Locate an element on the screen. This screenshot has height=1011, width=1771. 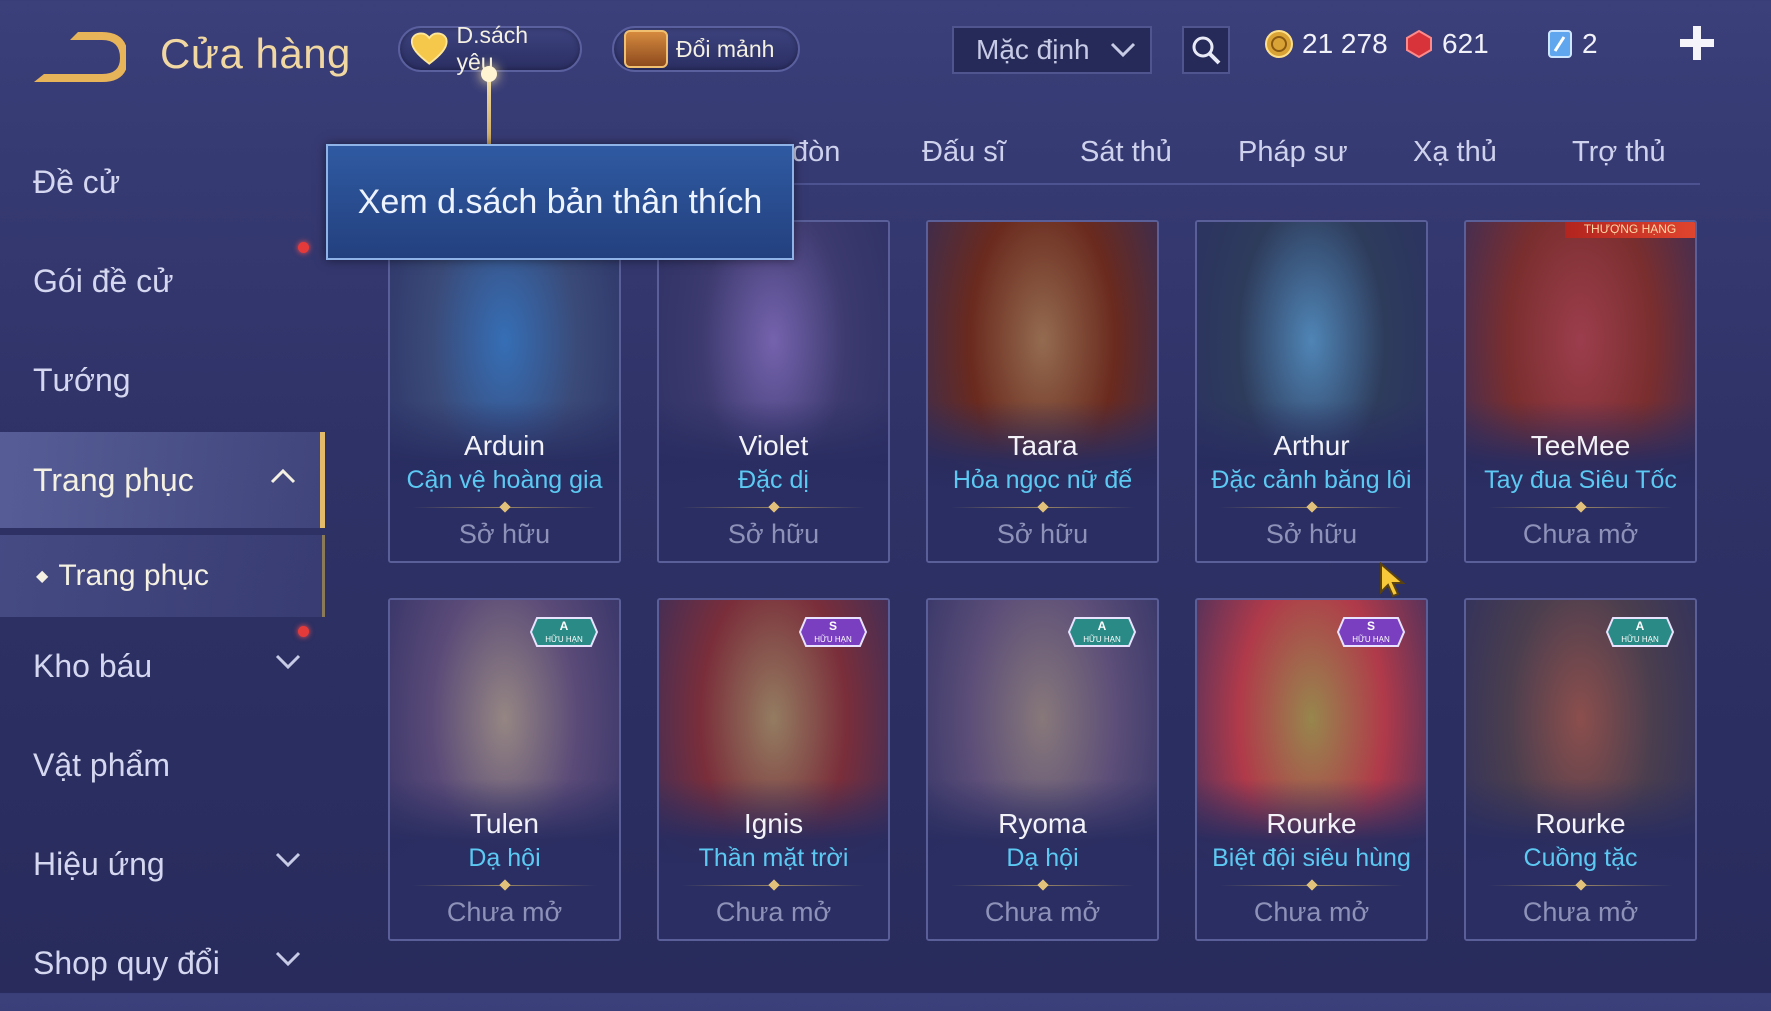
skin-name: Biệt đội siêu hùng is located at coordinates (1311, 858).